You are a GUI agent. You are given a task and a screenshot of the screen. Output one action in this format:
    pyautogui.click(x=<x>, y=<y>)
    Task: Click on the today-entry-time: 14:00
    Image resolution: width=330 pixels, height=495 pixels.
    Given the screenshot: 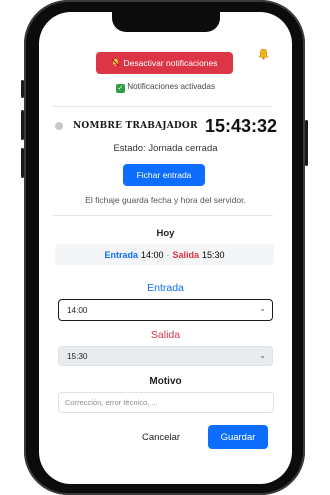 What is the action you would take?
    pyautogui.click(x=152, y=254)
    